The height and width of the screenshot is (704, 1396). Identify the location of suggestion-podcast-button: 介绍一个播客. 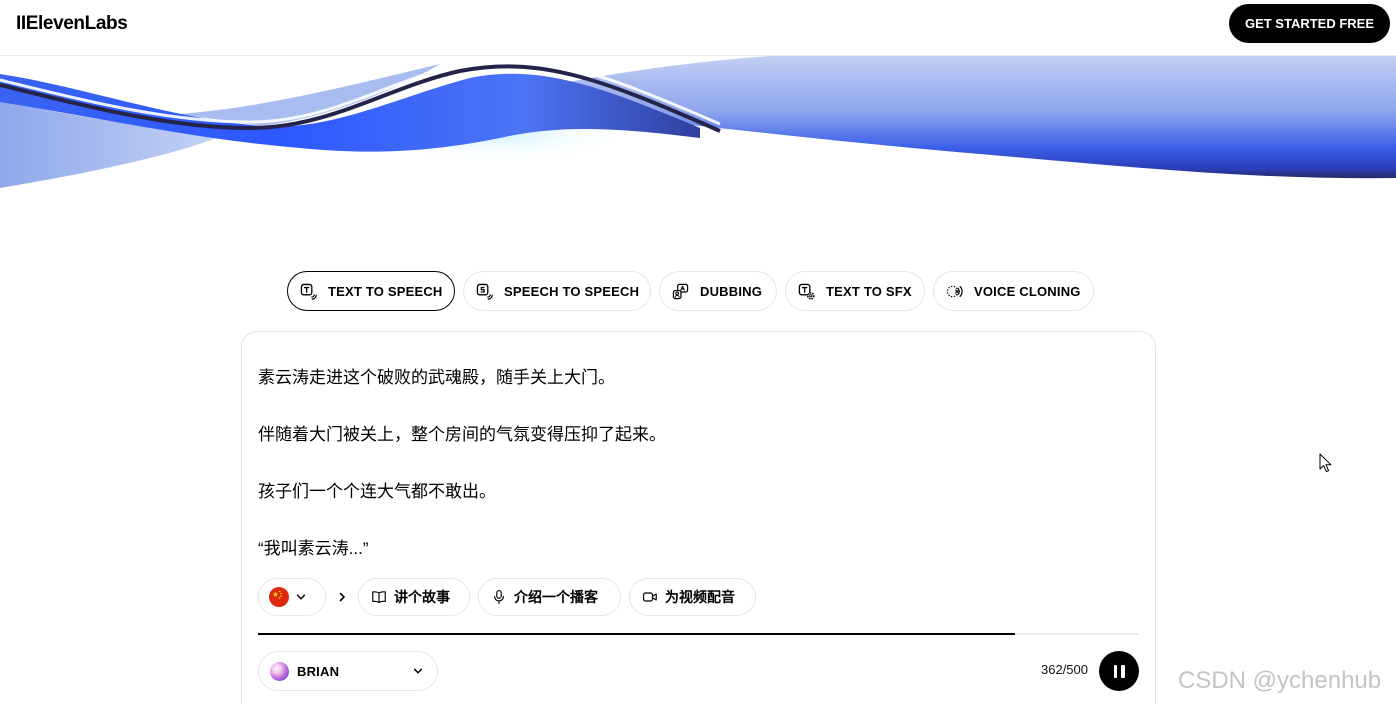
(549, 597).